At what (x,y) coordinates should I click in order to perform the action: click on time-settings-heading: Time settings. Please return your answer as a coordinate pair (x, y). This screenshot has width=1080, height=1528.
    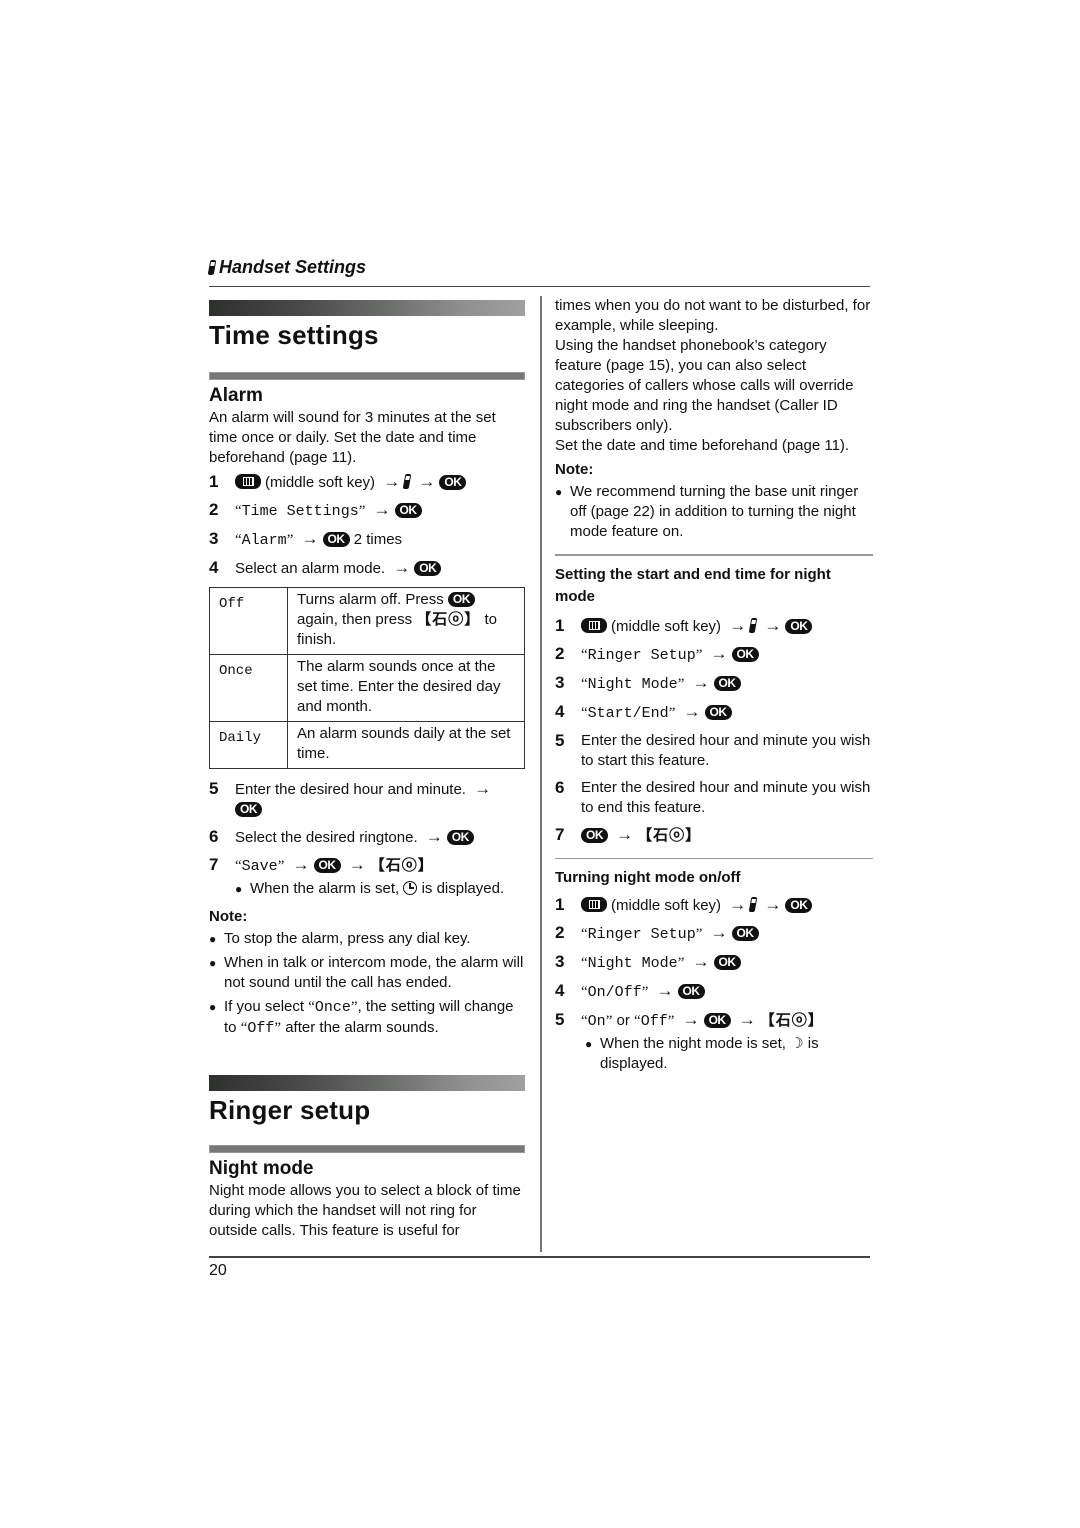
    Looking at the image, I should click on (294, 335).